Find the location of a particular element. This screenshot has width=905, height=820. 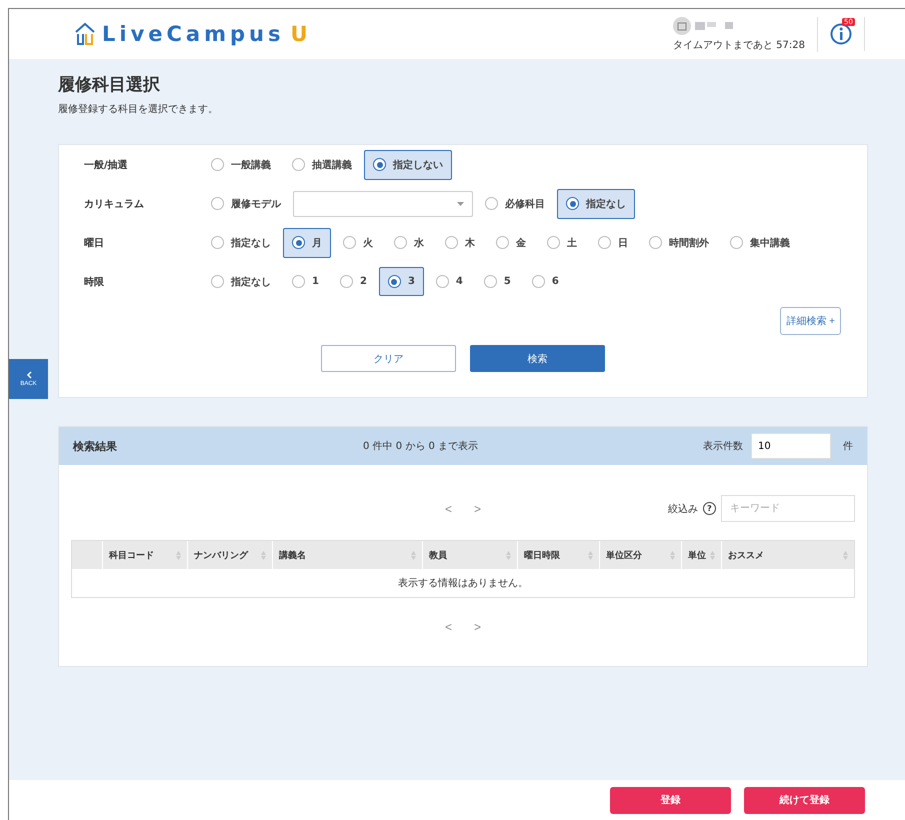

column-header: ナンバリング is located at coordinates (221, 555).